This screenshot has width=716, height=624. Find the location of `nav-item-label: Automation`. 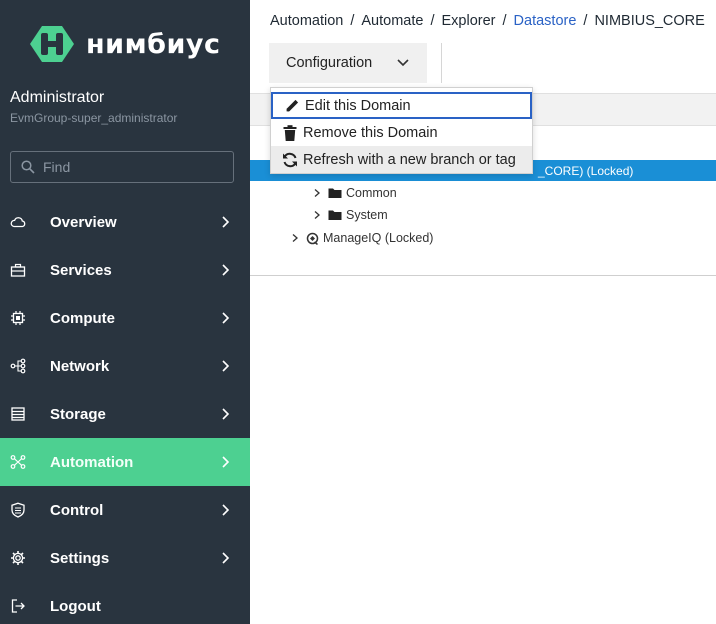

nav-item-label: Automation is located at coordinates (92, 462).